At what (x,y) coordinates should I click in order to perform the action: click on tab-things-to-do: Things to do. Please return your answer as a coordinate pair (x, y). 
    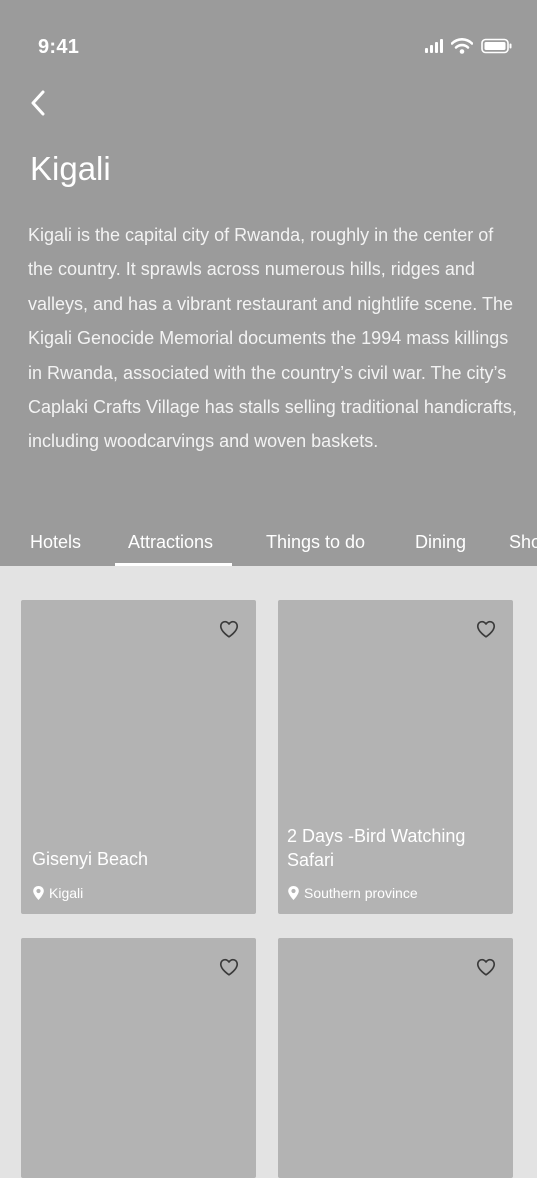
    Looking at the image, I should click on (315, 542).